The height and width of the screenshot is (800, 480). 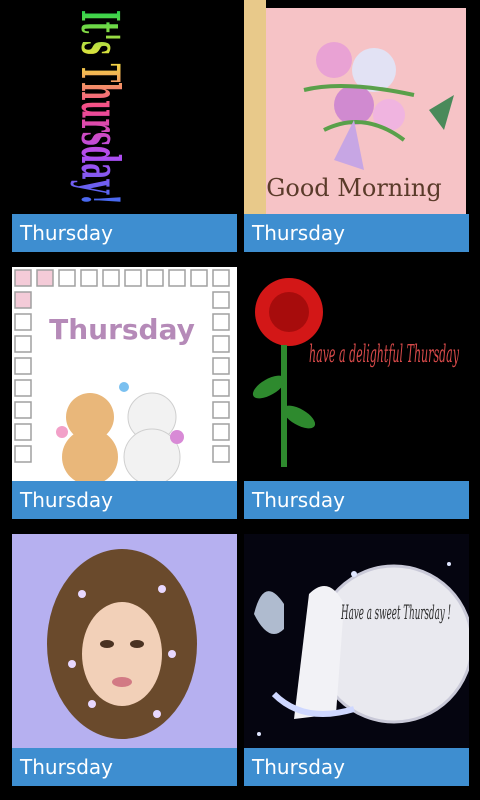 I want to click on svg-text: Good Morning, so click(x=354, y=188).